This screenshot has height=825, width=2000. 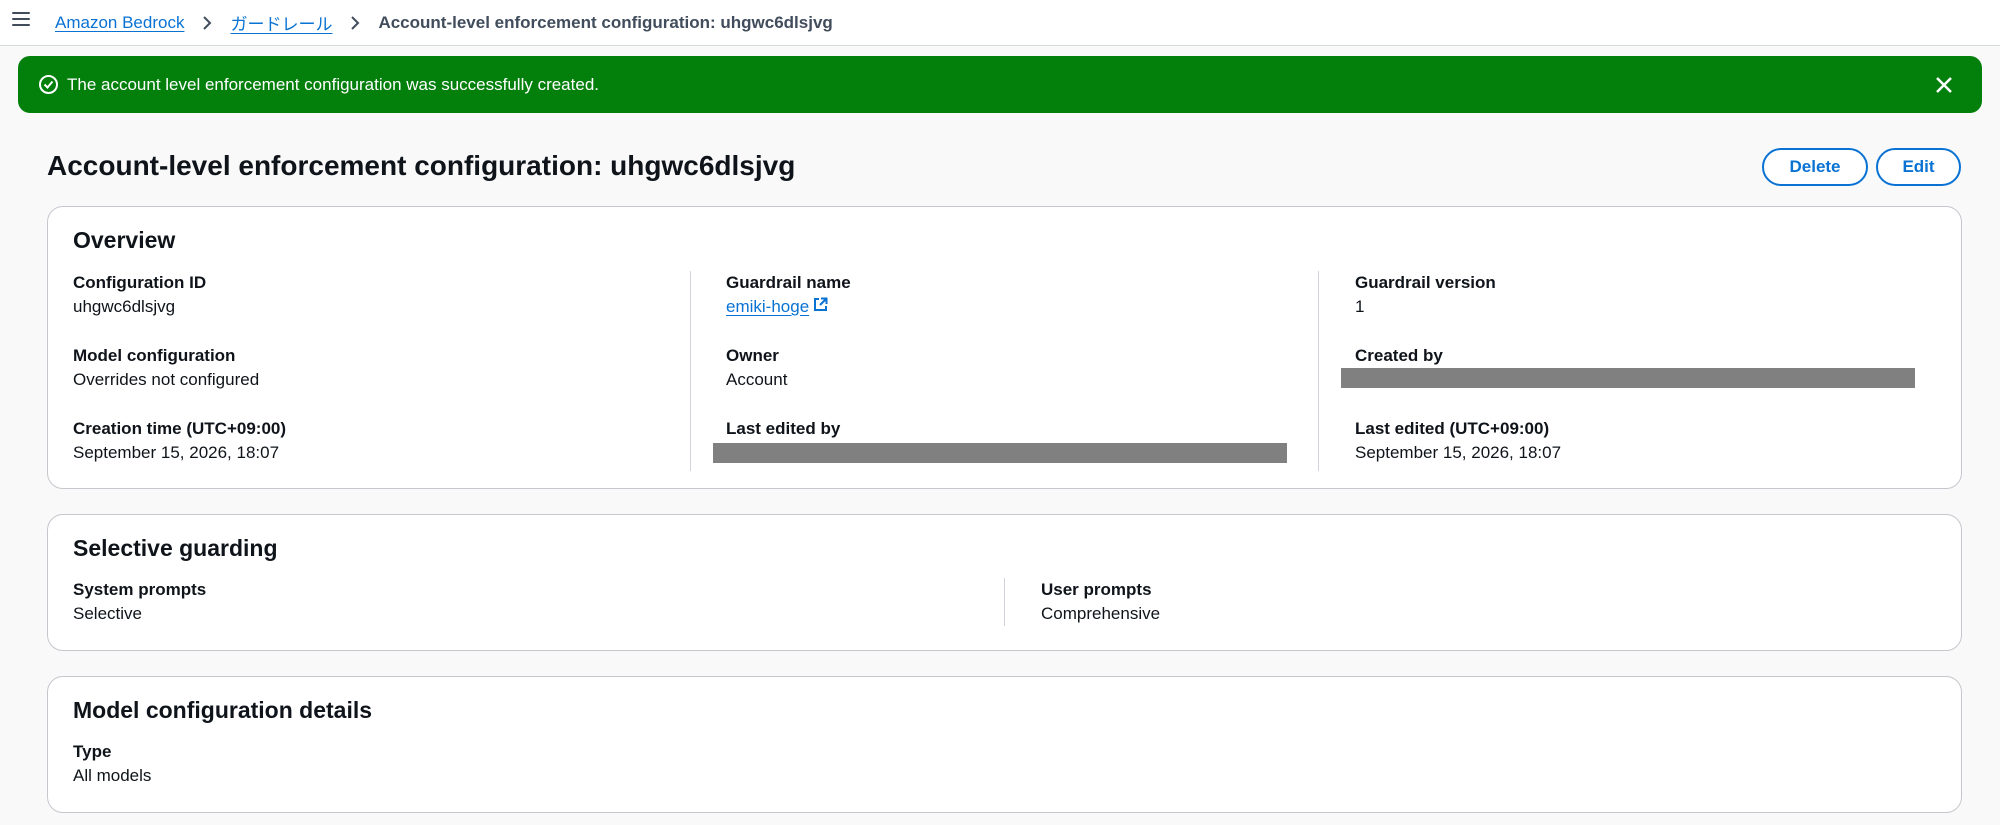 I want to click on owner-field: Owner Account, so click(x=756, y=368).